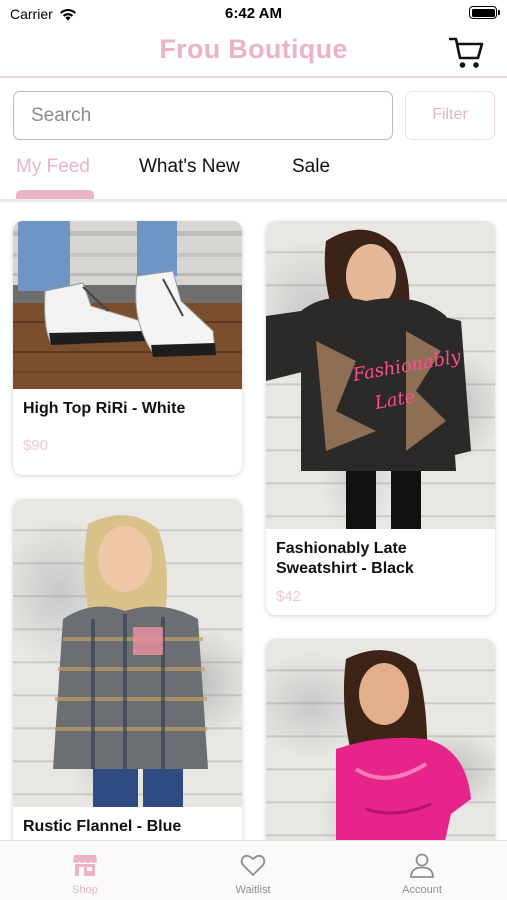 The width and height of the screenshot is (507, 900). What do you see at coordinates (467, 53) in the screenshot?
I see `cart-icon` at bounding box center [467, 53].